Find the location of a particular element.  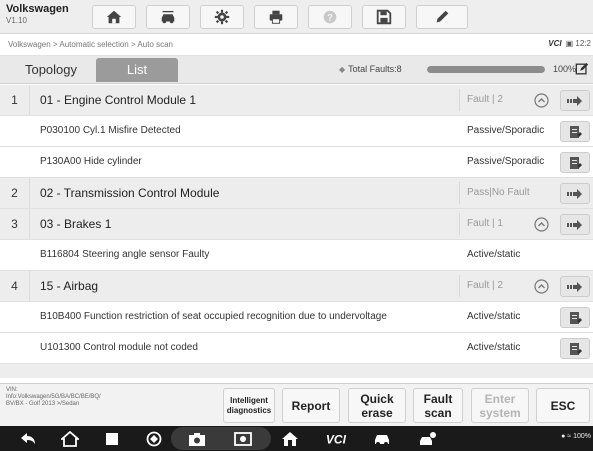

car-user-button is located at coordinates (428, 438).